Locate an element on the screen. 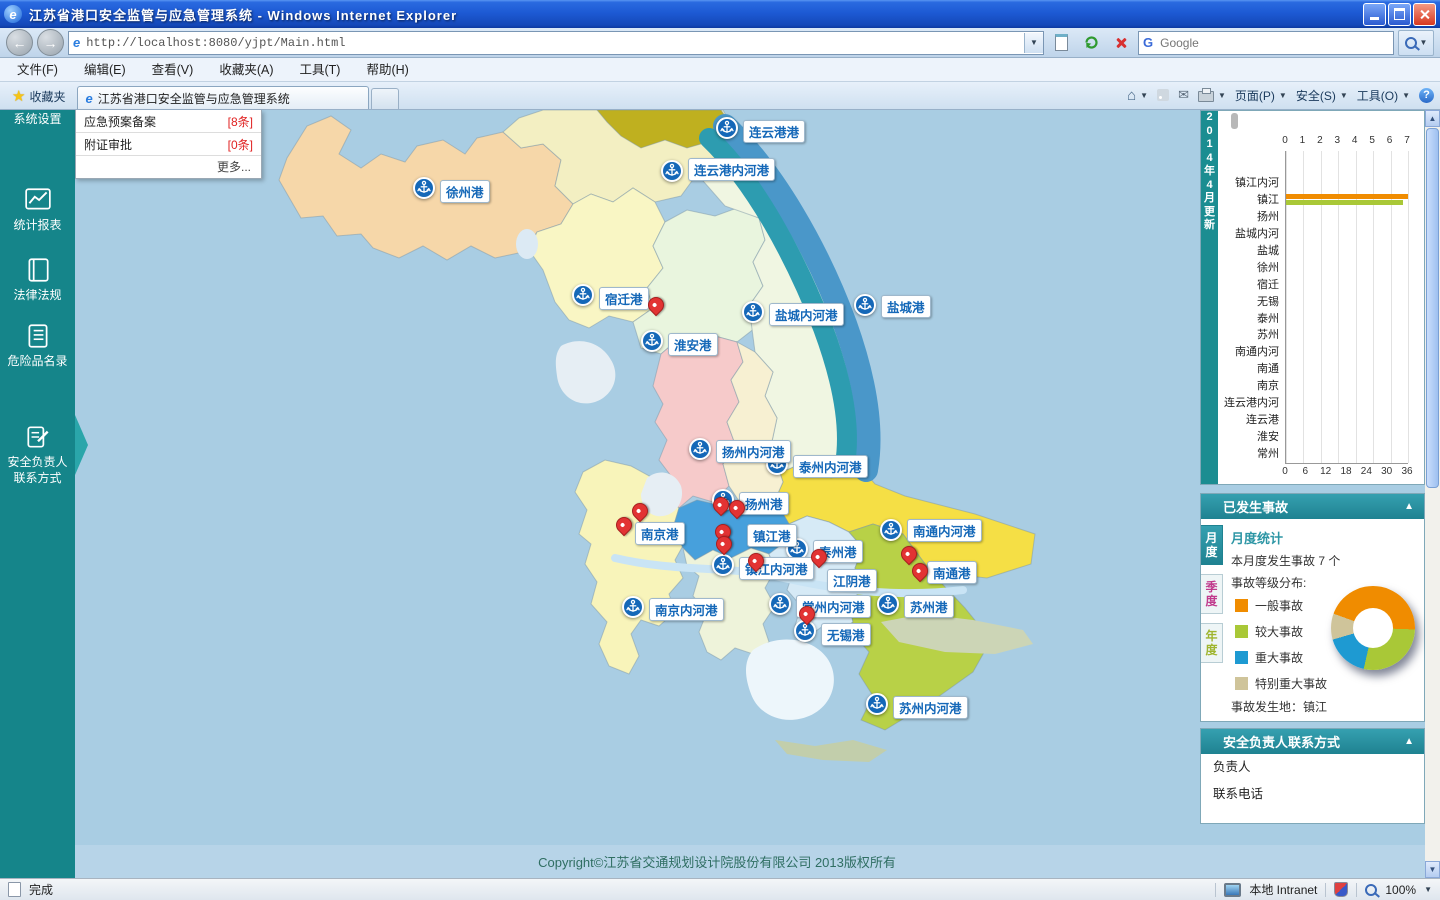  menu-item: 编辑(E) is located at coordinates (105, 70).